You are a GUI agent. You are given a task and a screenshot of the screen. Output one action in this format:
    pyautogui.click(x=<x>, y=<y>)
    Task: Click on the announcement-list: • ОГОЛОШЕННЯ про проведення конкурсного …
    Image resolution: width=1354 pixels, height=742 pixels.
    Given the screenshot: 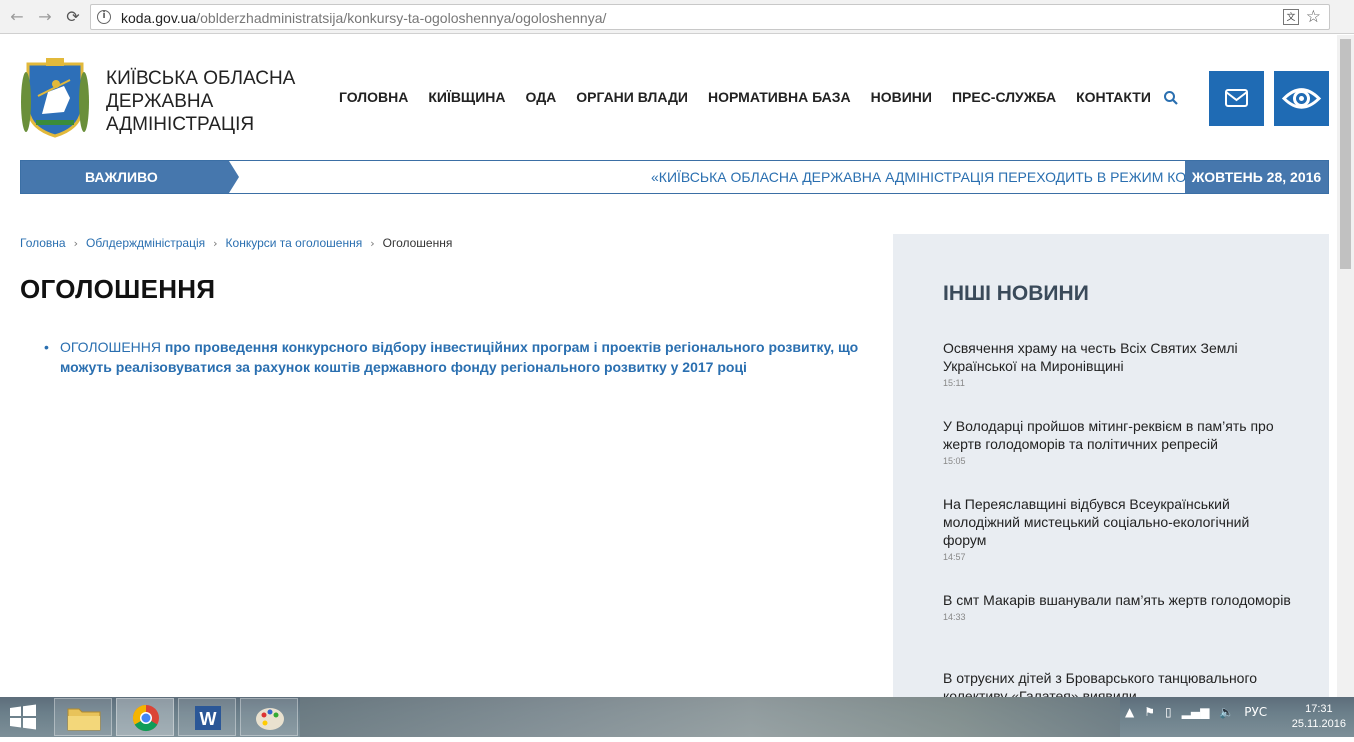 What is the action you would take?
    pyautogui.click(x=454, y=357)
    